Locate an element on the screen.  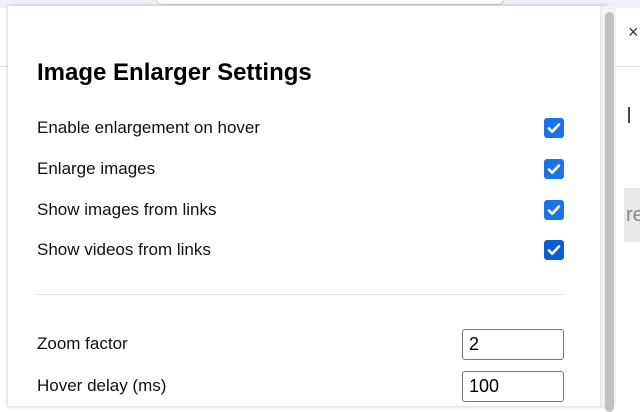
address-bar is located at coordinates (330, 2).